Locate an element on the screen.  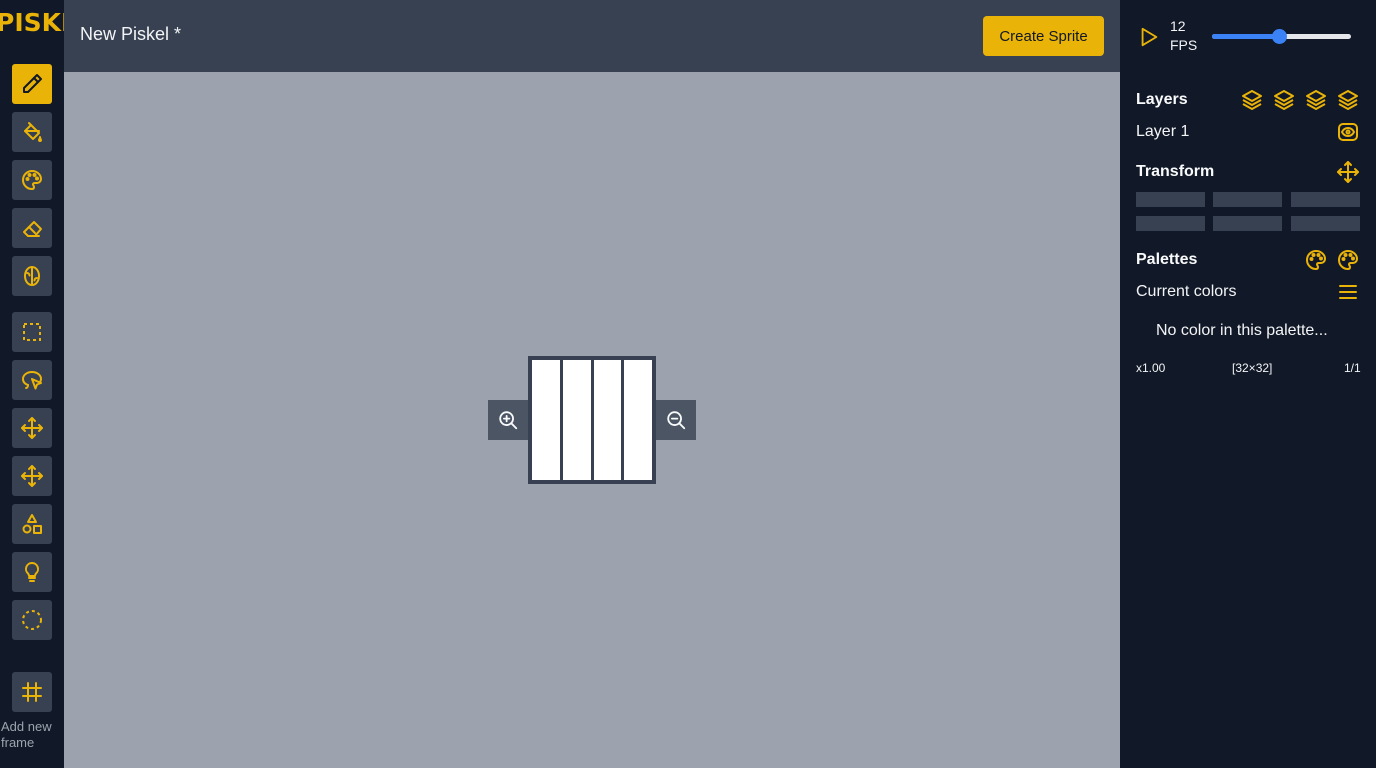
shapes-tool-button is located at coordinates (32, 524).